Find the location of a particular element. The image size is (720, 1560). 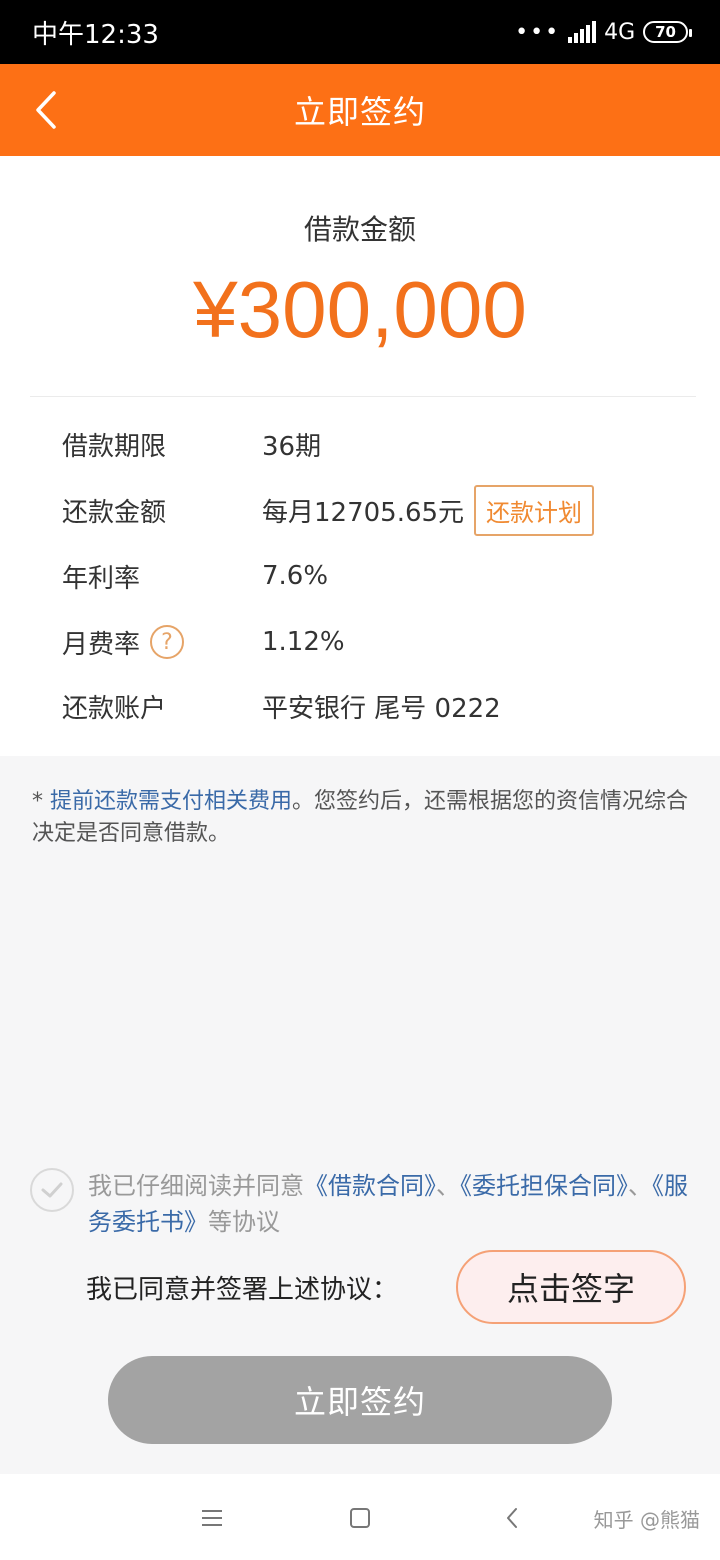

repay-value: 每月12705.65元 is located at coordinates (363, 512).